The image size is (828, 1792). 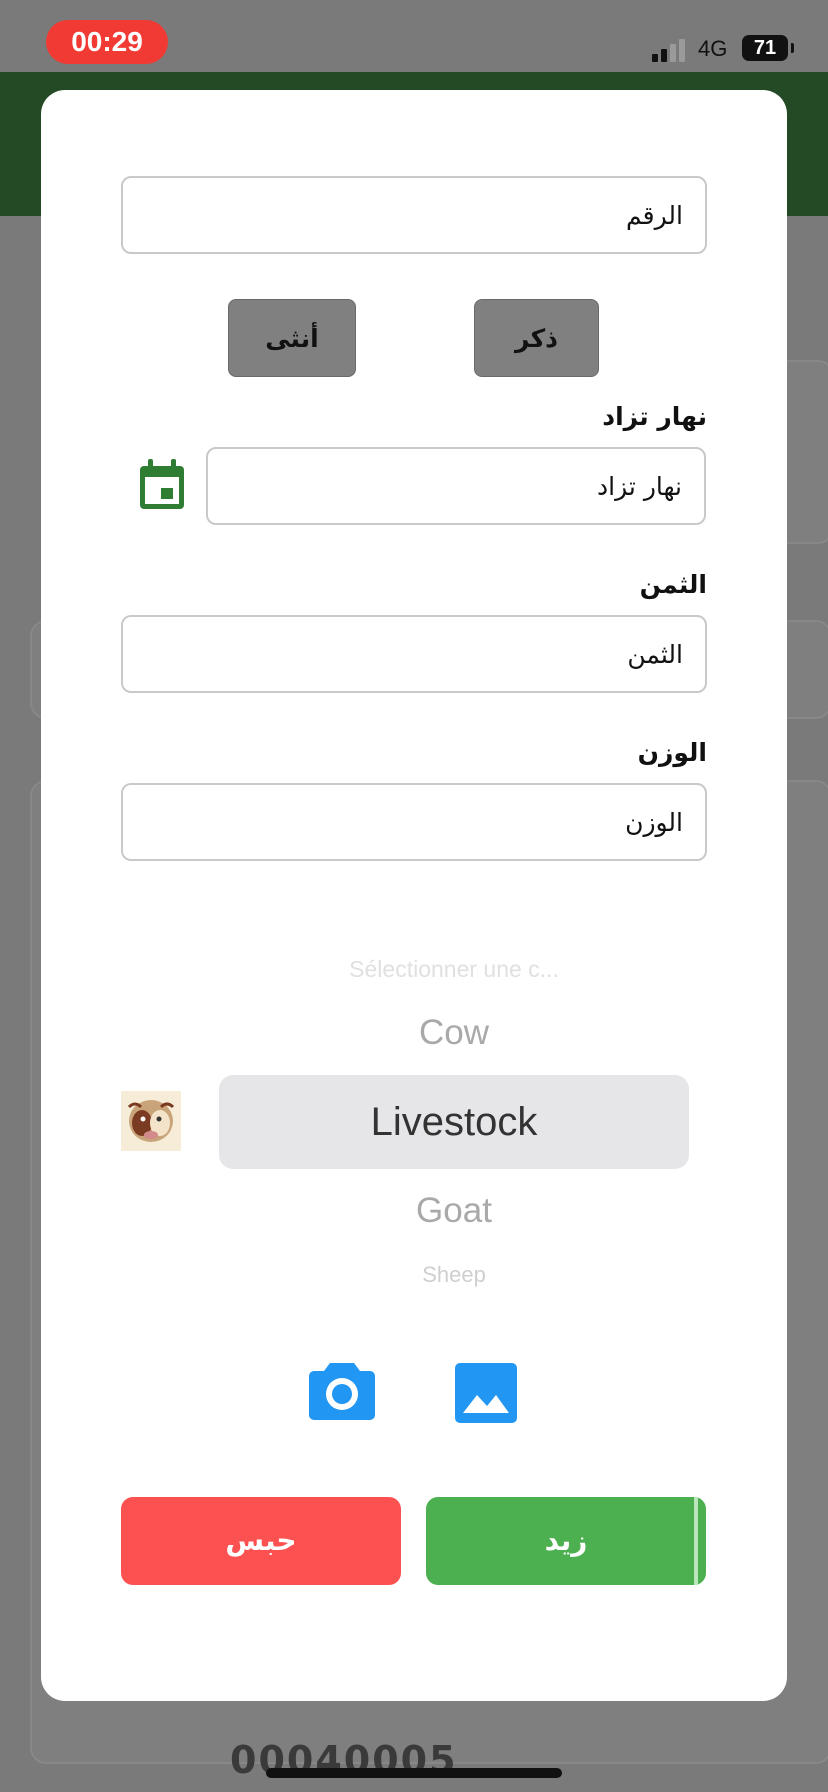 I want to click on calendar-icon, so click(x=162, y=485).